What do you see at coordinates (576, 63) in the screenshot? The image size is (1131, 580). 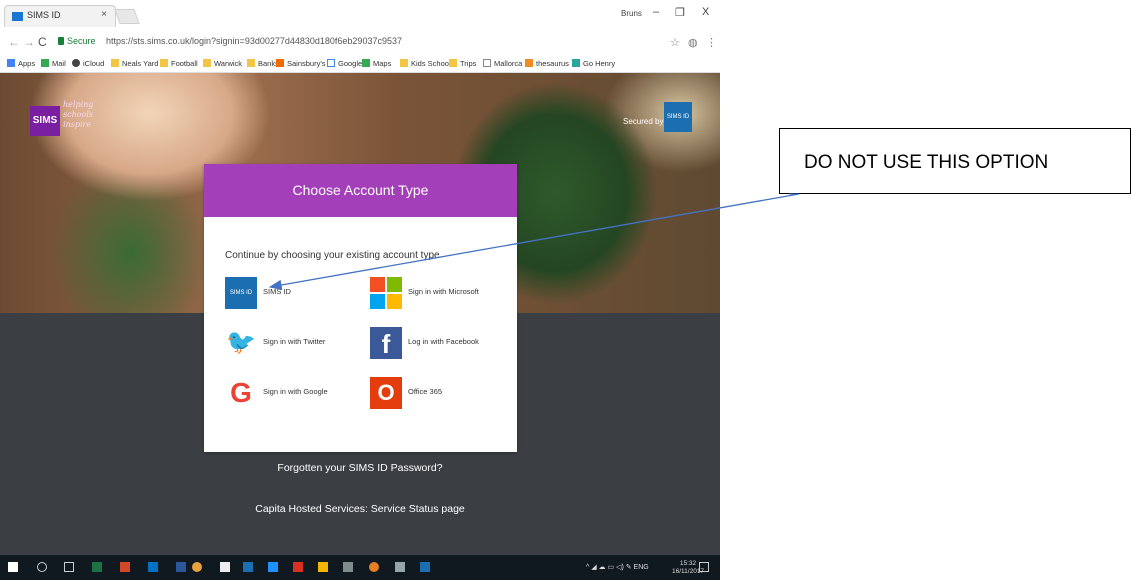 I see `gohenry-icon` at bounding box center [576, 63].